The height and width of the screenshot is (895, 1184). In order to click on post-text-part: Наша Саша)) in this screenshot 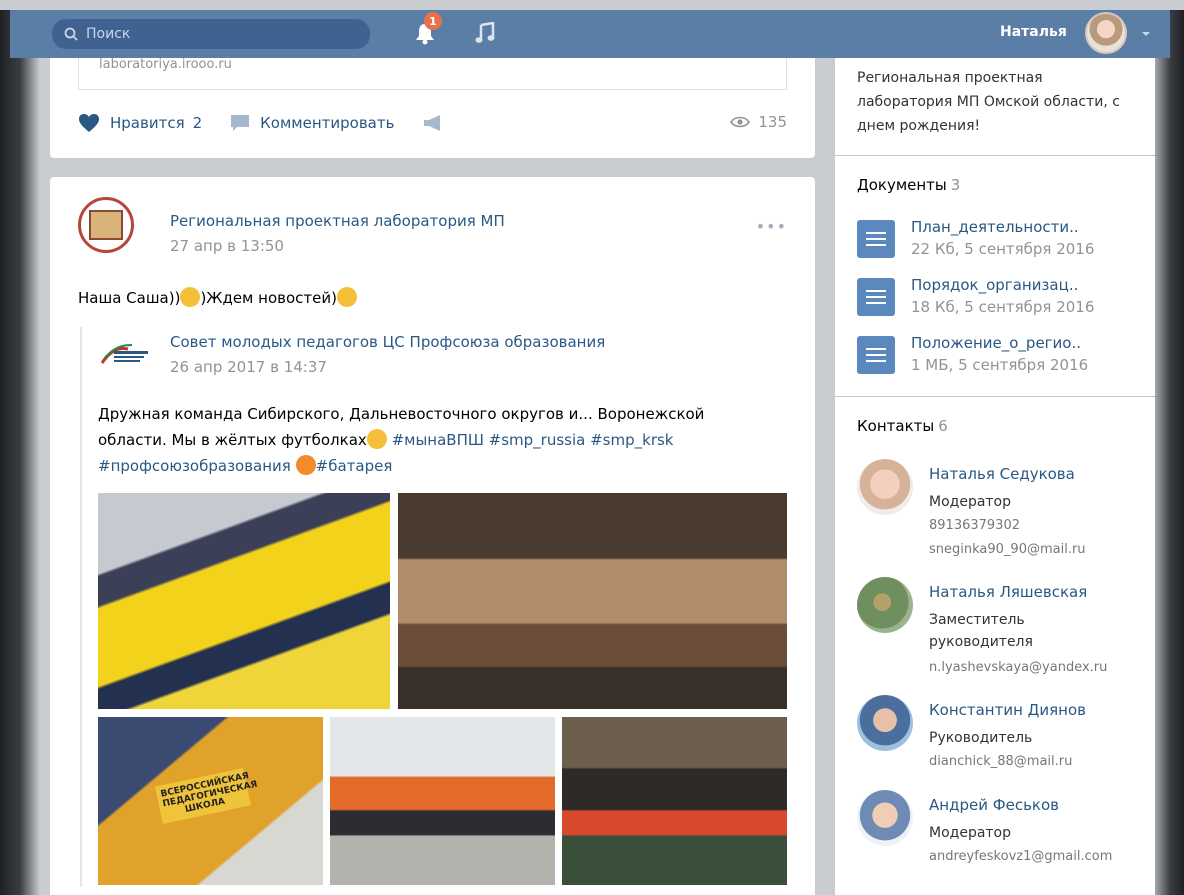, I will do `click(129, 298)`.